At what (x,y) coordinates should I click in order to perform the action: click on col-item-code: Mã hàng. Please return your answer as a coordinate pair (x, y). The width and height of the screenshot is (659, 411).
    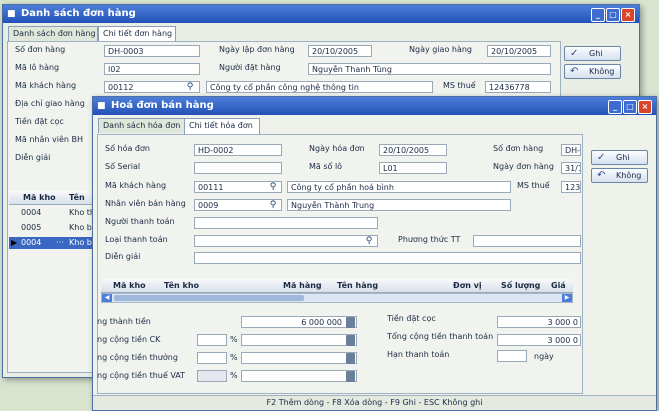
    Looking at the image, I should click on (302, 285).